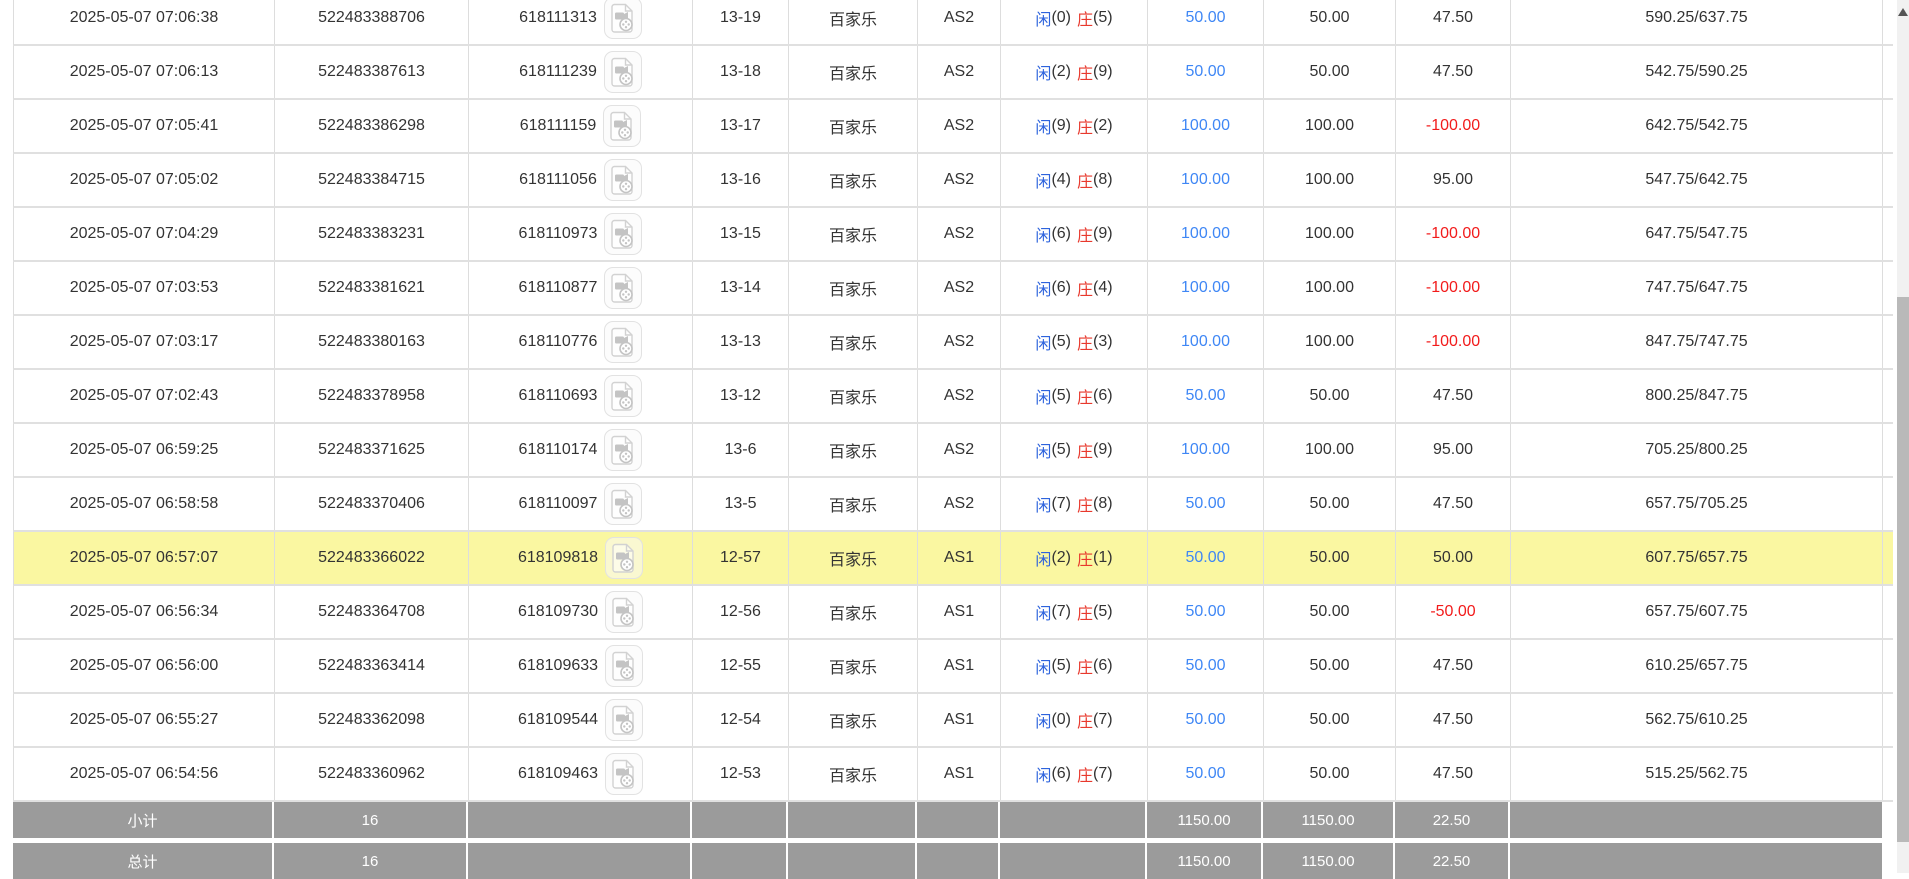  What do you see at coordinates (371, 17) in the screenshot?
I see `order-number: 522483388706` at bounding box center [371, 17].